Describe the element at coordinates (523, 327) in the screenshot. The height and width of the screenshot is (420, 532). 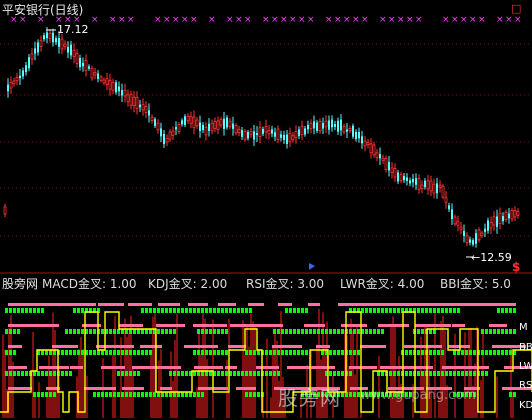
I see `side-label-m: M` at that location.